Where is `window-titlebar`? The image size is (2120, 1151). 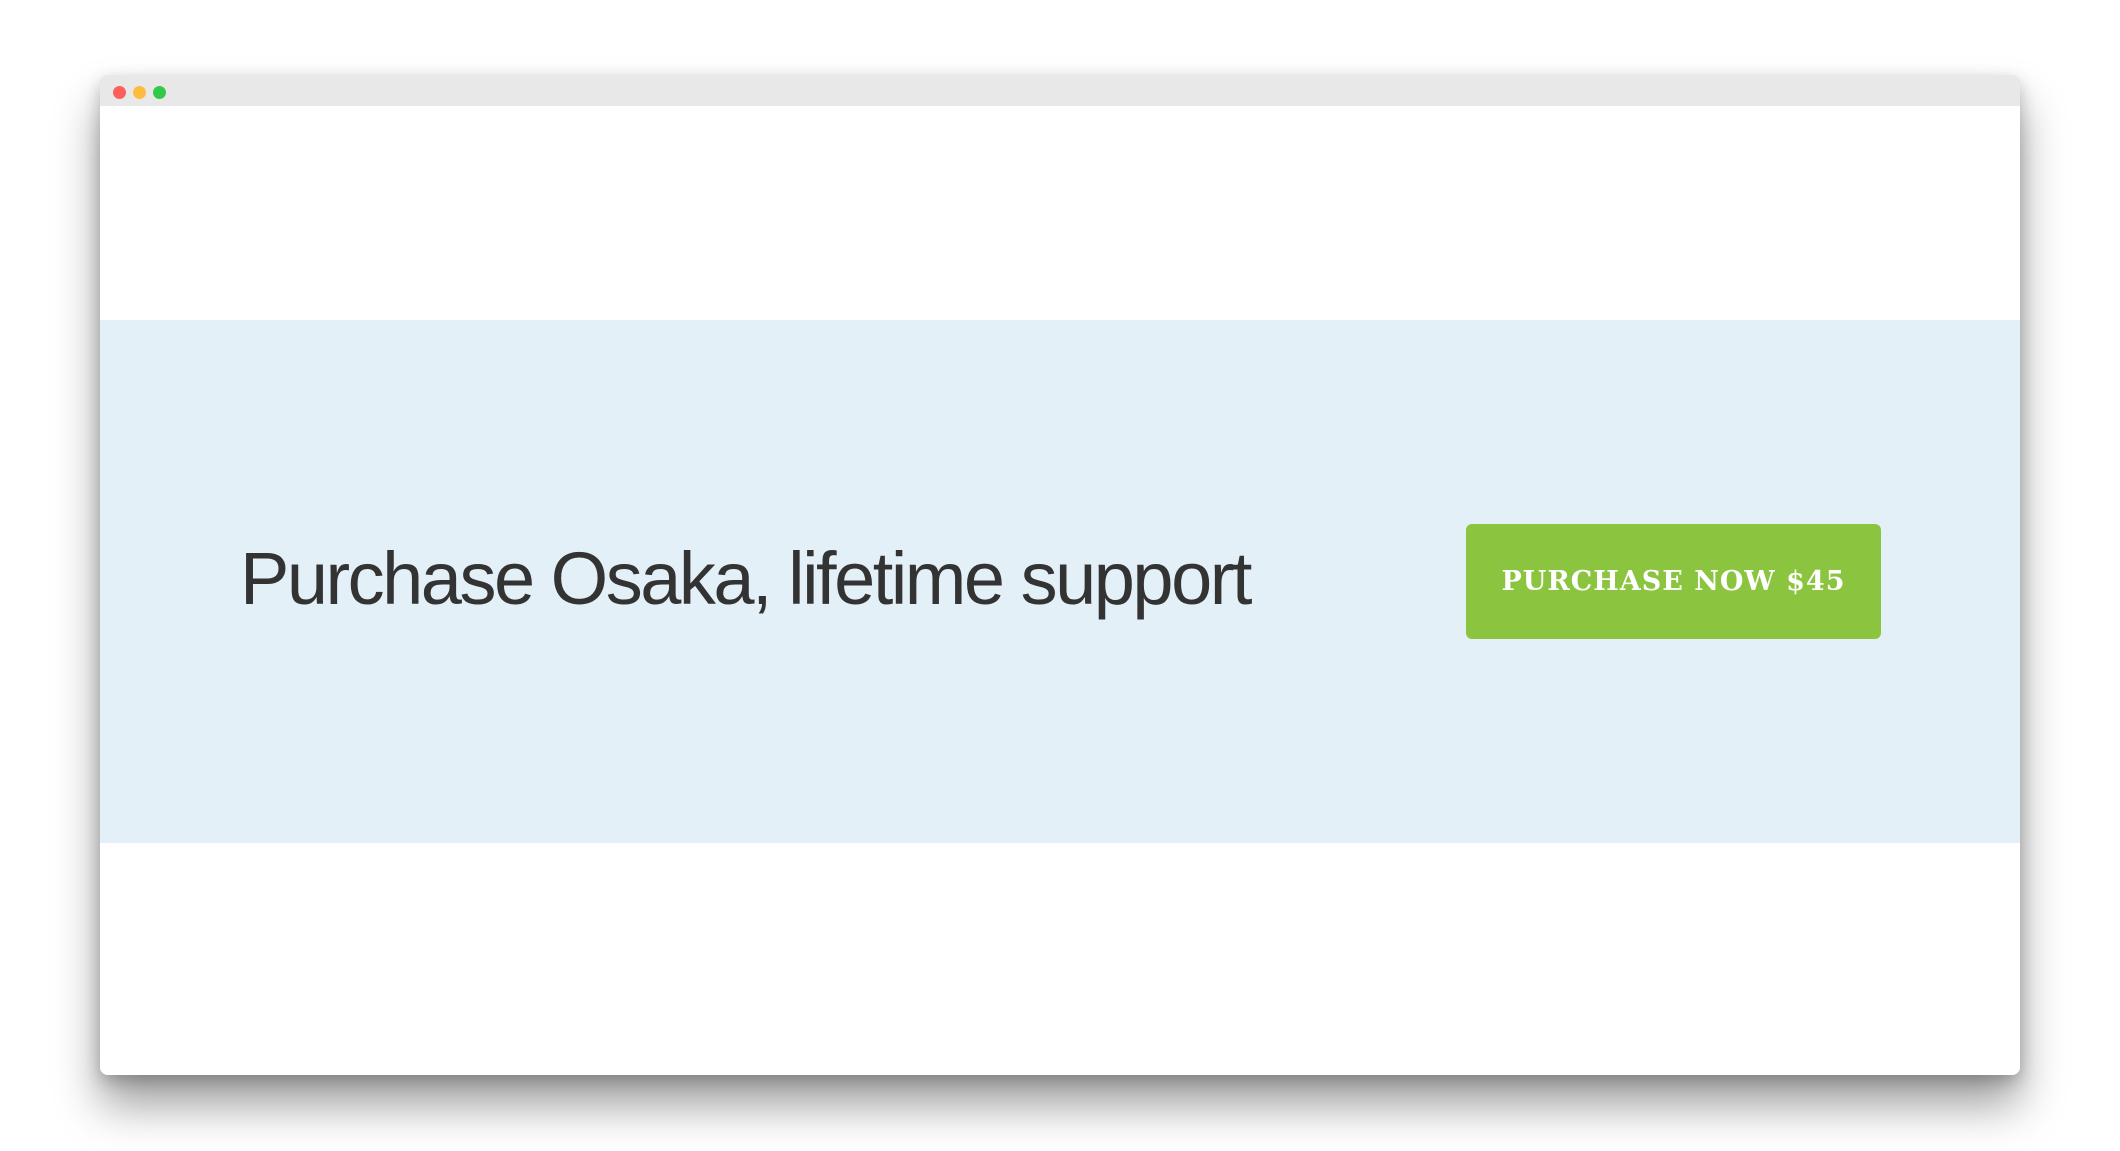 window-titlebar is located at coordinates (1060, 90).